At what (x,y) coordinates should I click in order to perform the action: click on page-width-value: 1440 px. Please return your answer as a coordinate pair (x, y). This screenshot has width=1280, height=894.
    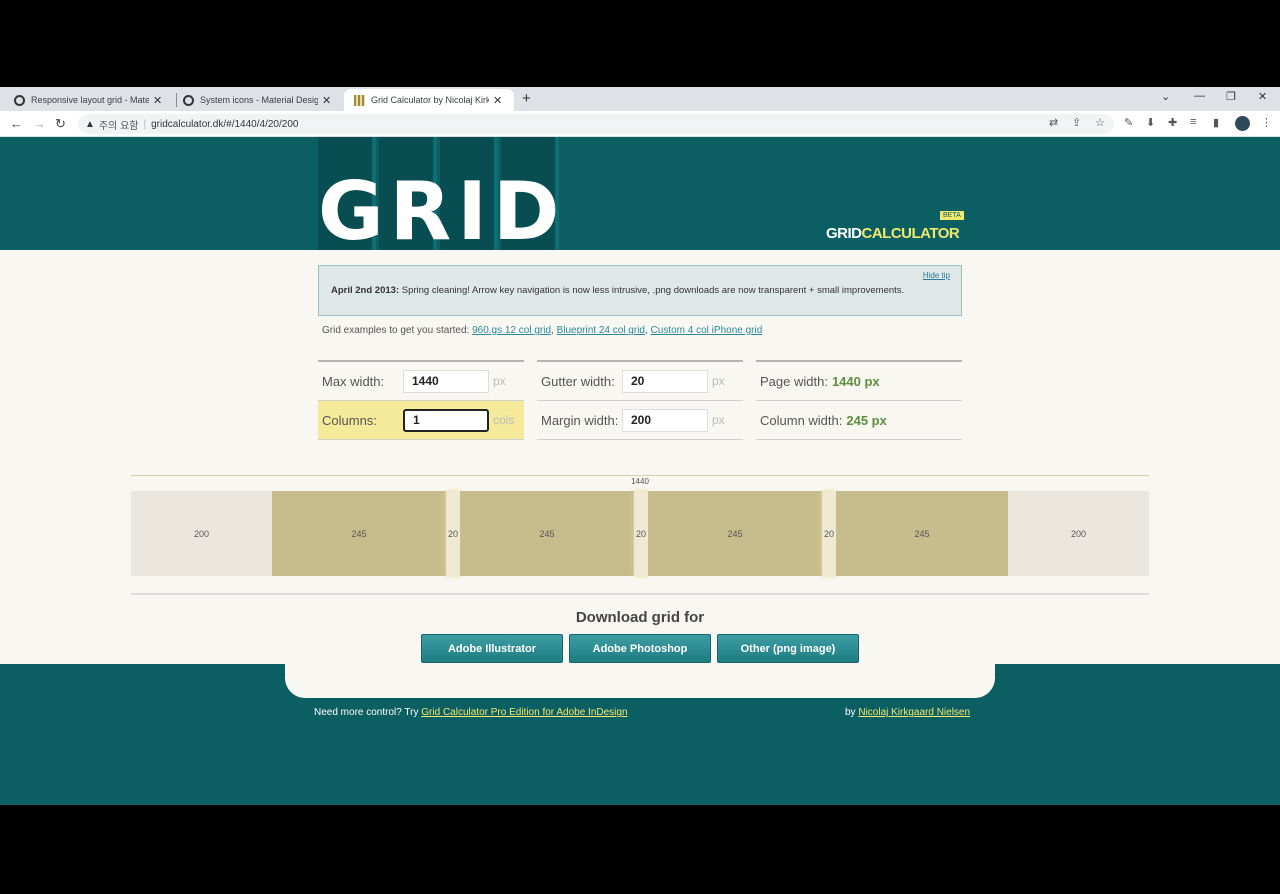
    Looking at the image, I should click on (855, 381).